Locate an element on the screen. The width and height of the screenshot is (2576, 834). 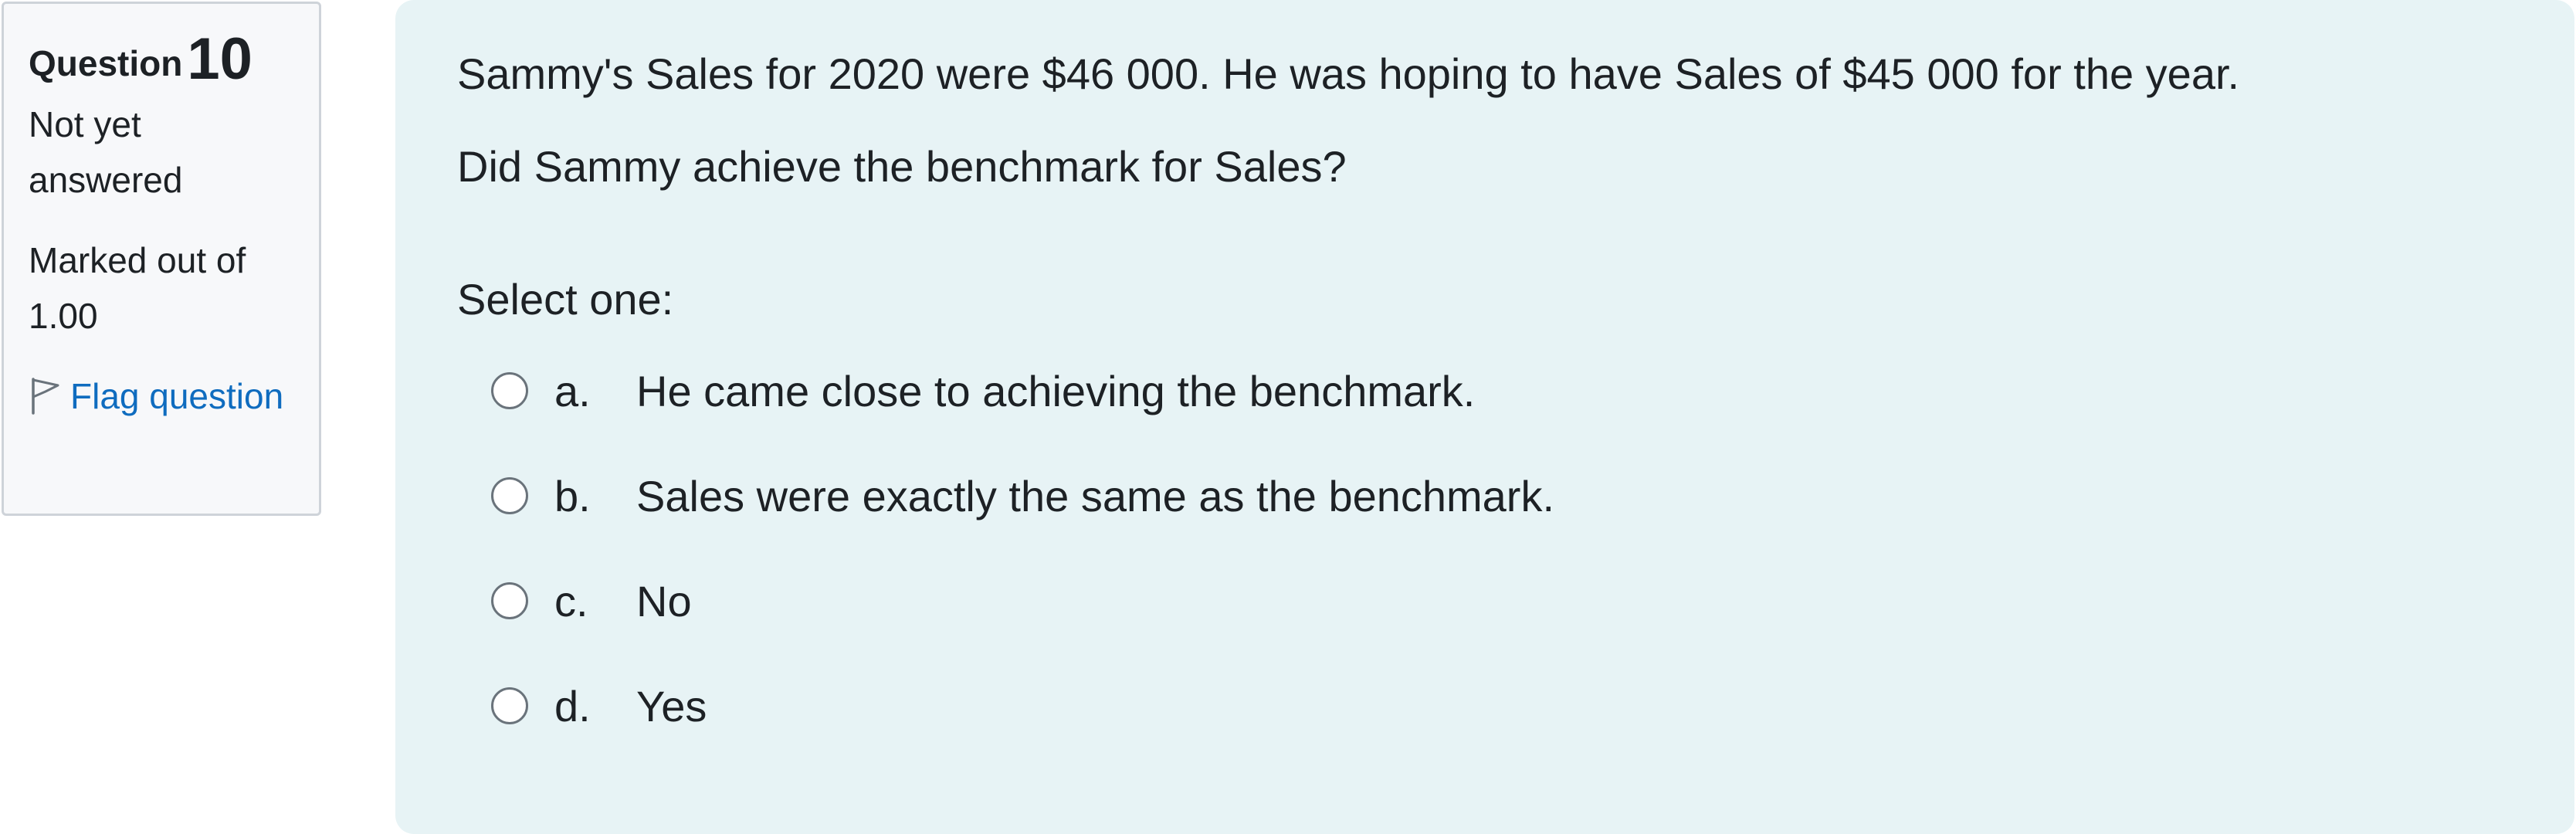
option-letter-a: a. is located at coordinates (572, 390).